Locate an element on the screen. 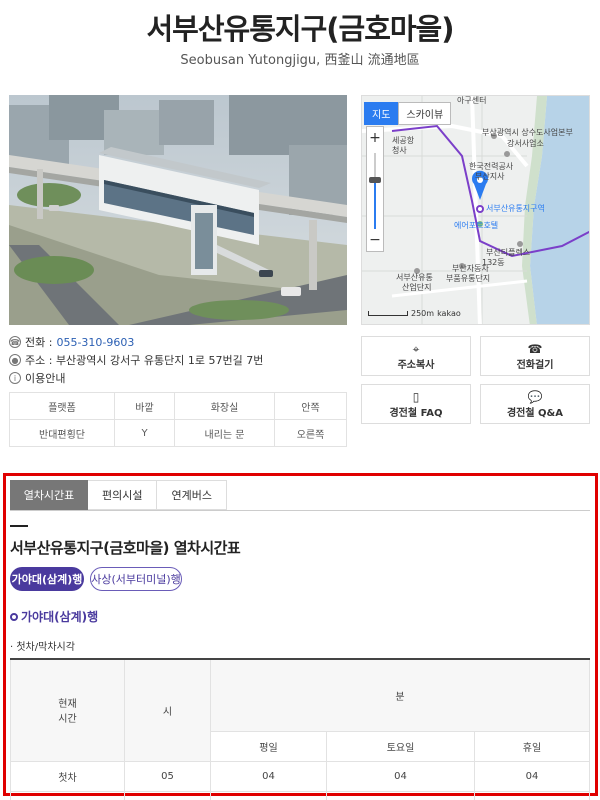 The image size is (600, 800). direction-button-sasang: 사상(서부터미널)행 is located at coordinates (136, 579).